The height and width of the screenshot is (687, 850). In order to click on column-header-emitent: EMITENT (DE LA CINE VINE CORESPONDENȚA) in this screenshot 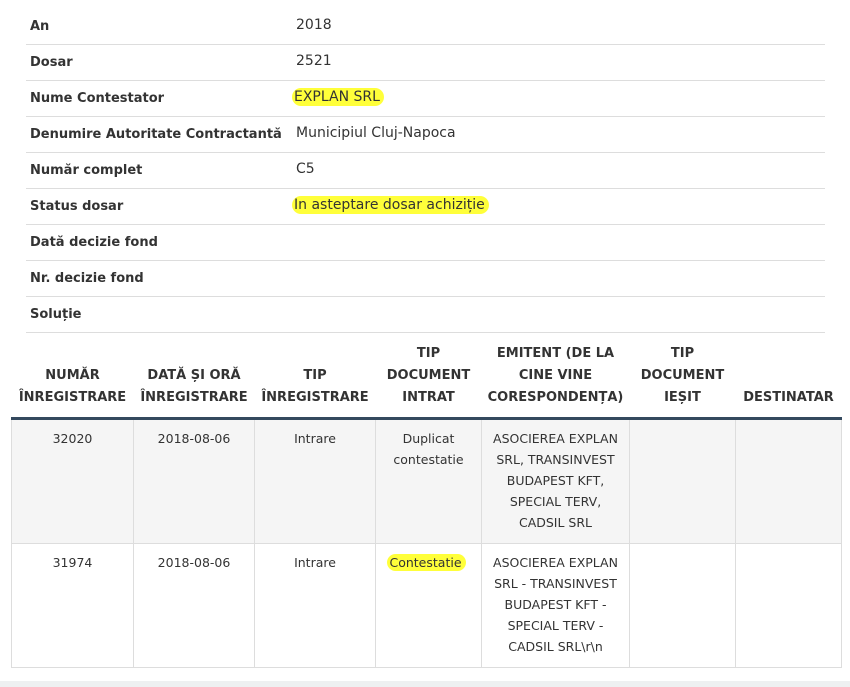, I will do `click(555, 377)`.